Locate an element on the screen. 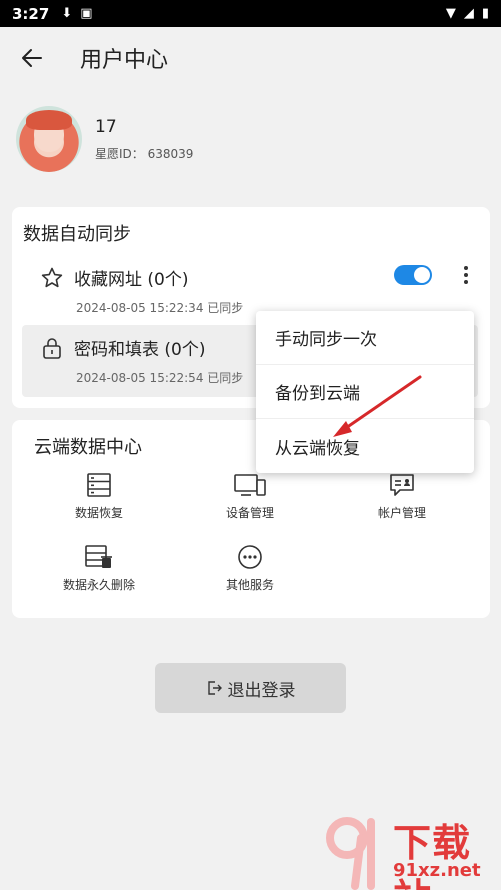 The width and height of the screenshot is (501, 890). logout-button: 退出登录 is located at coordinates (250, 688).